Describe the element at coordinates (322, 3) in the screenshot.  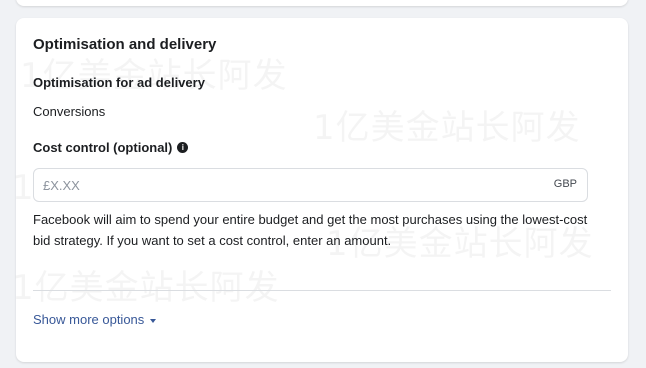
I see `previous-section-card` at that location.